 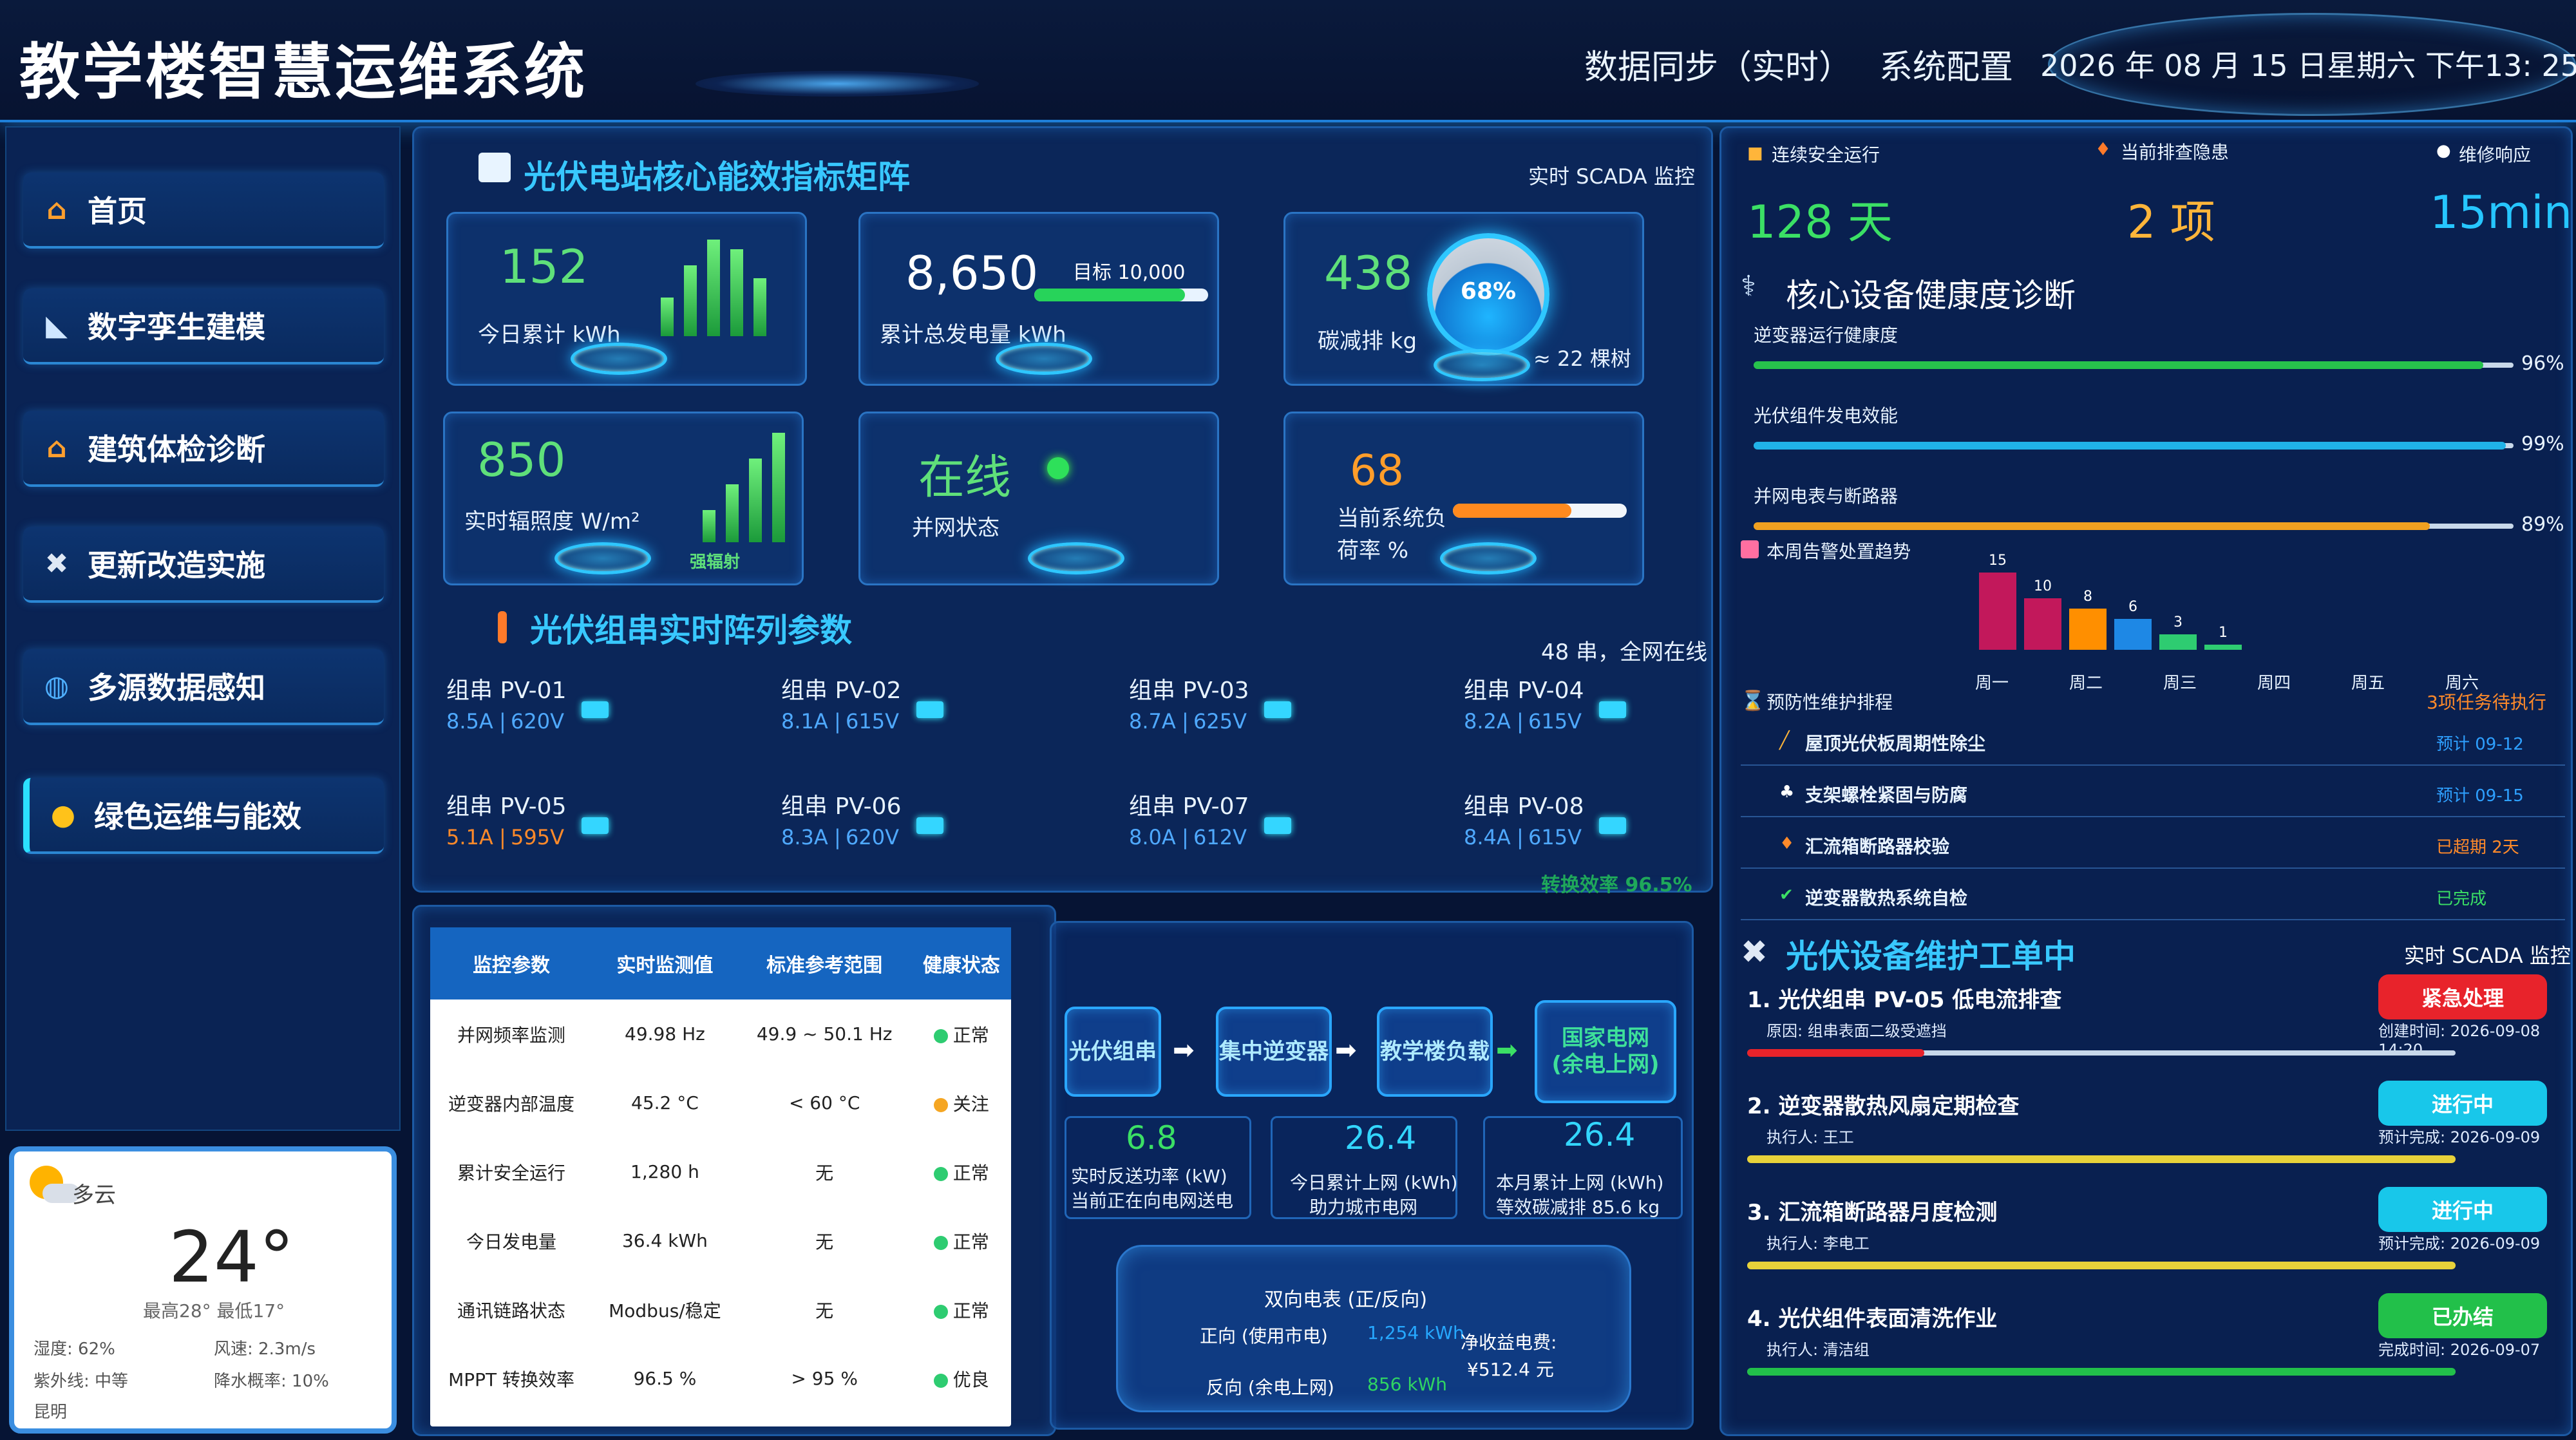 I want to click on workorder-progress-fill, so click(x=2101, y=1159).